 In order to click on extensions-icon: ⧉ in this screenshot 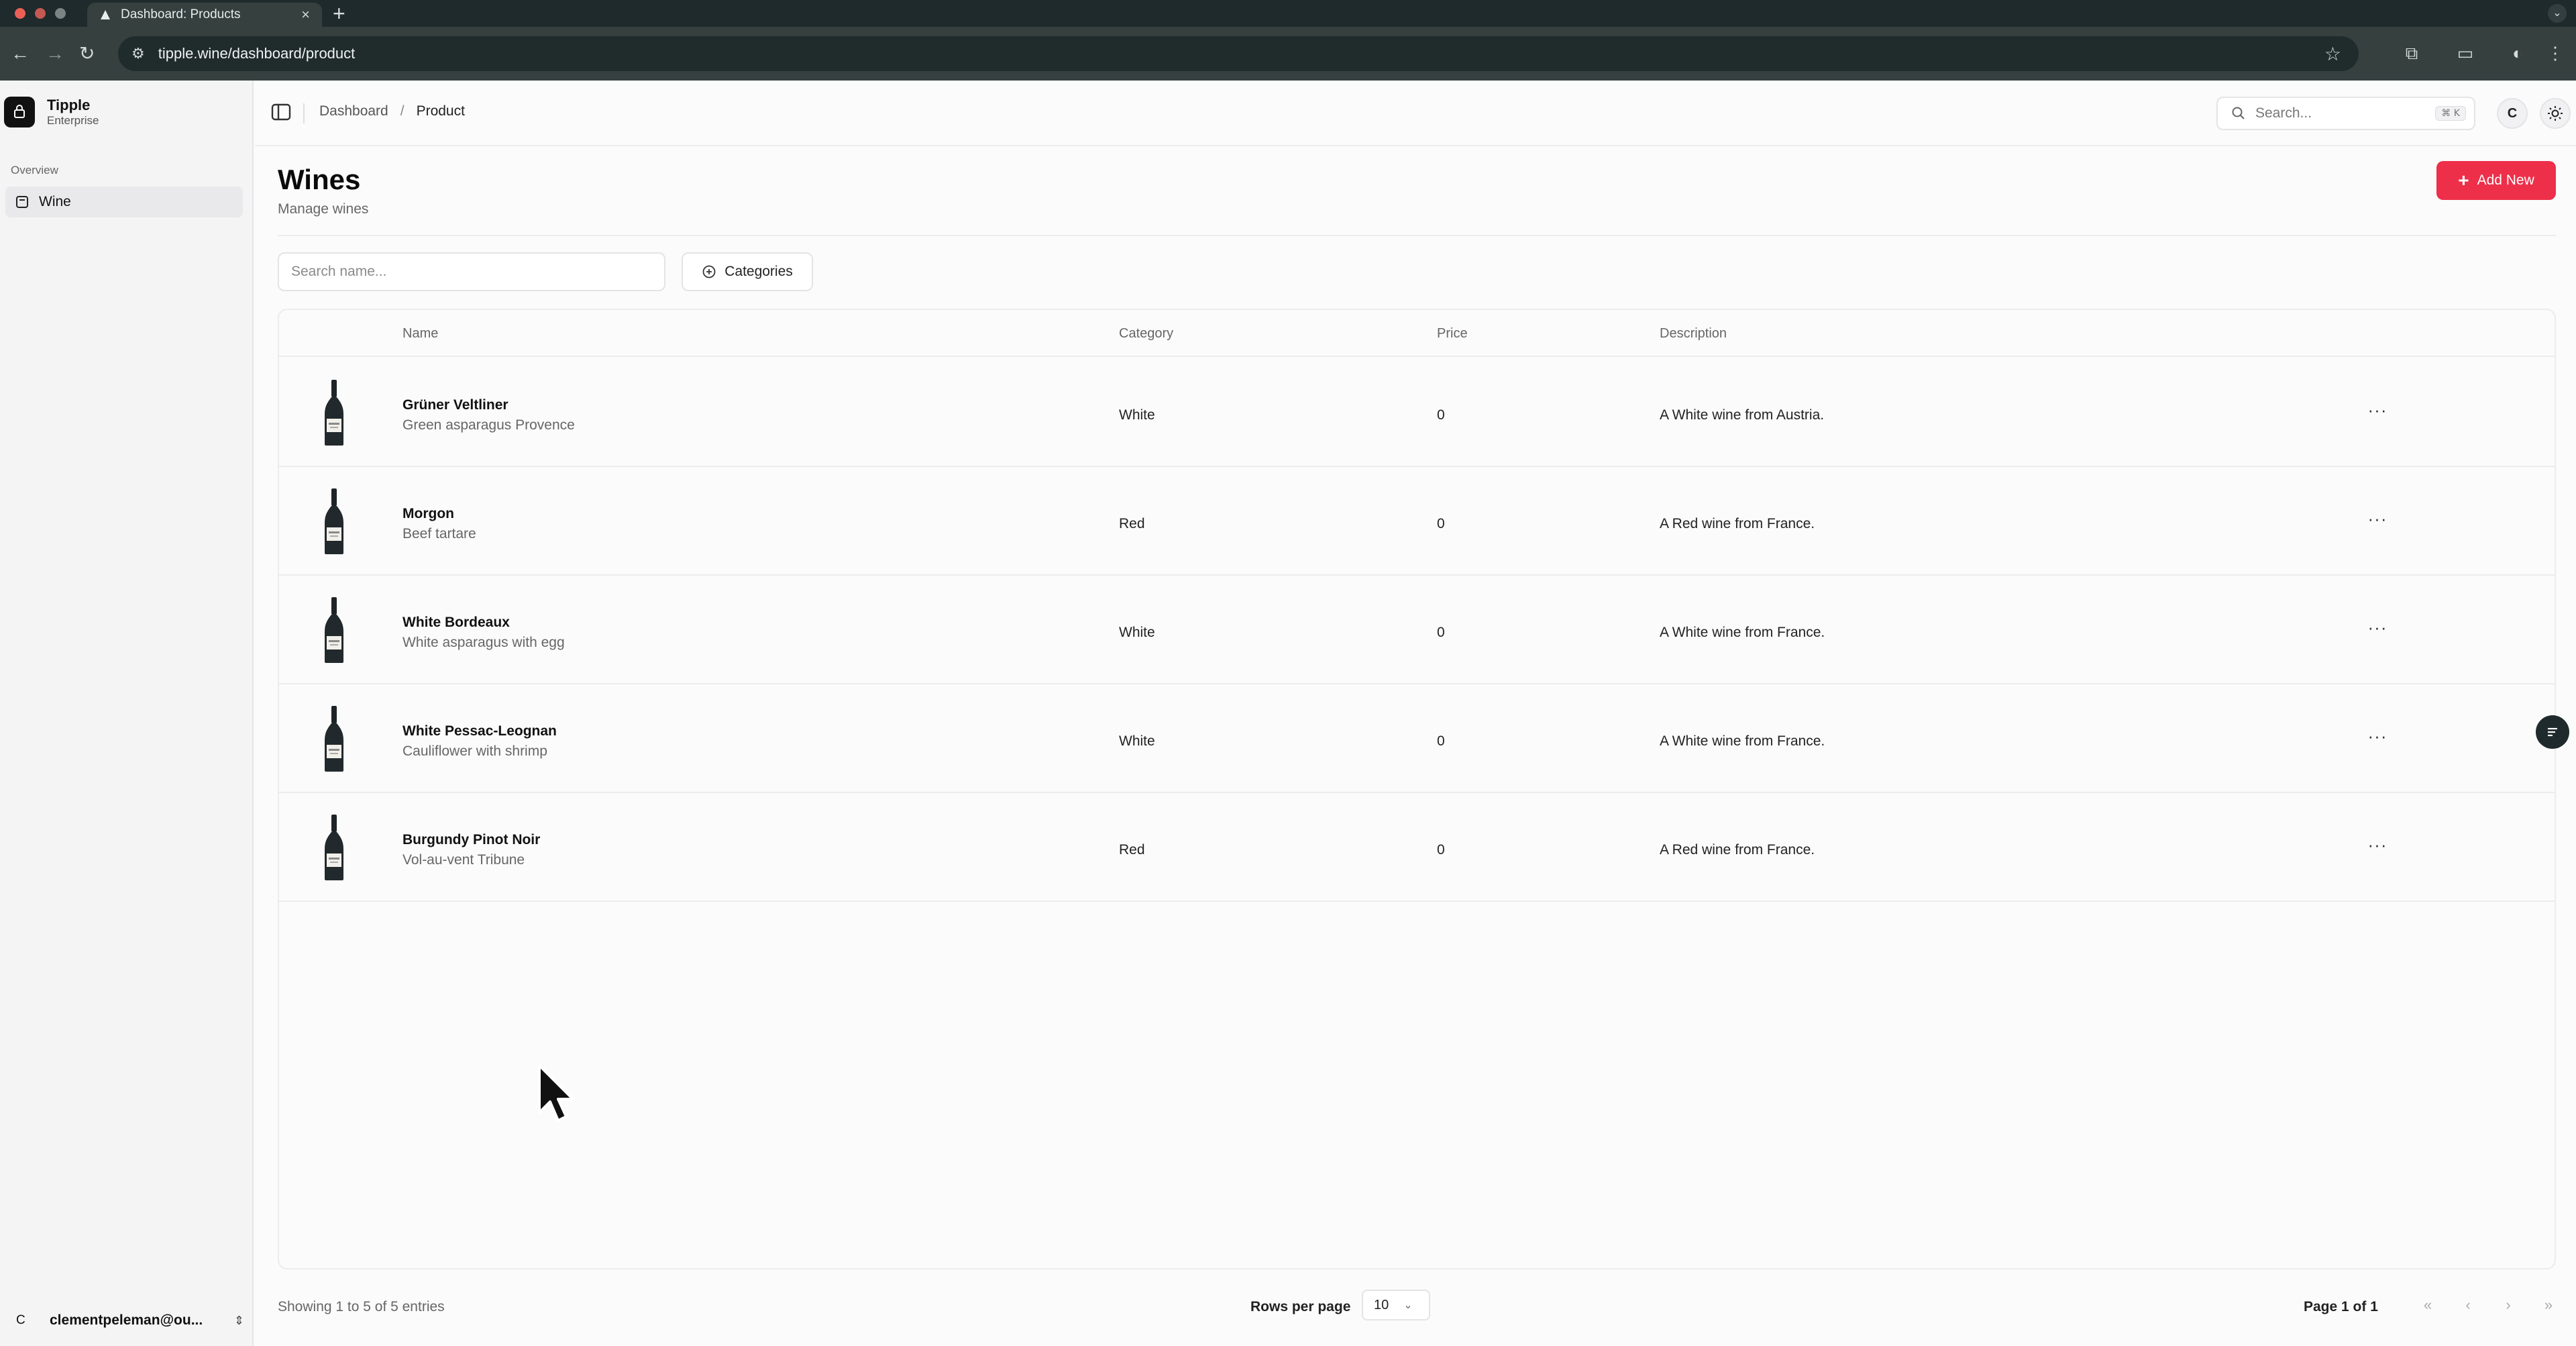, I will do `click(2411, 53)`.